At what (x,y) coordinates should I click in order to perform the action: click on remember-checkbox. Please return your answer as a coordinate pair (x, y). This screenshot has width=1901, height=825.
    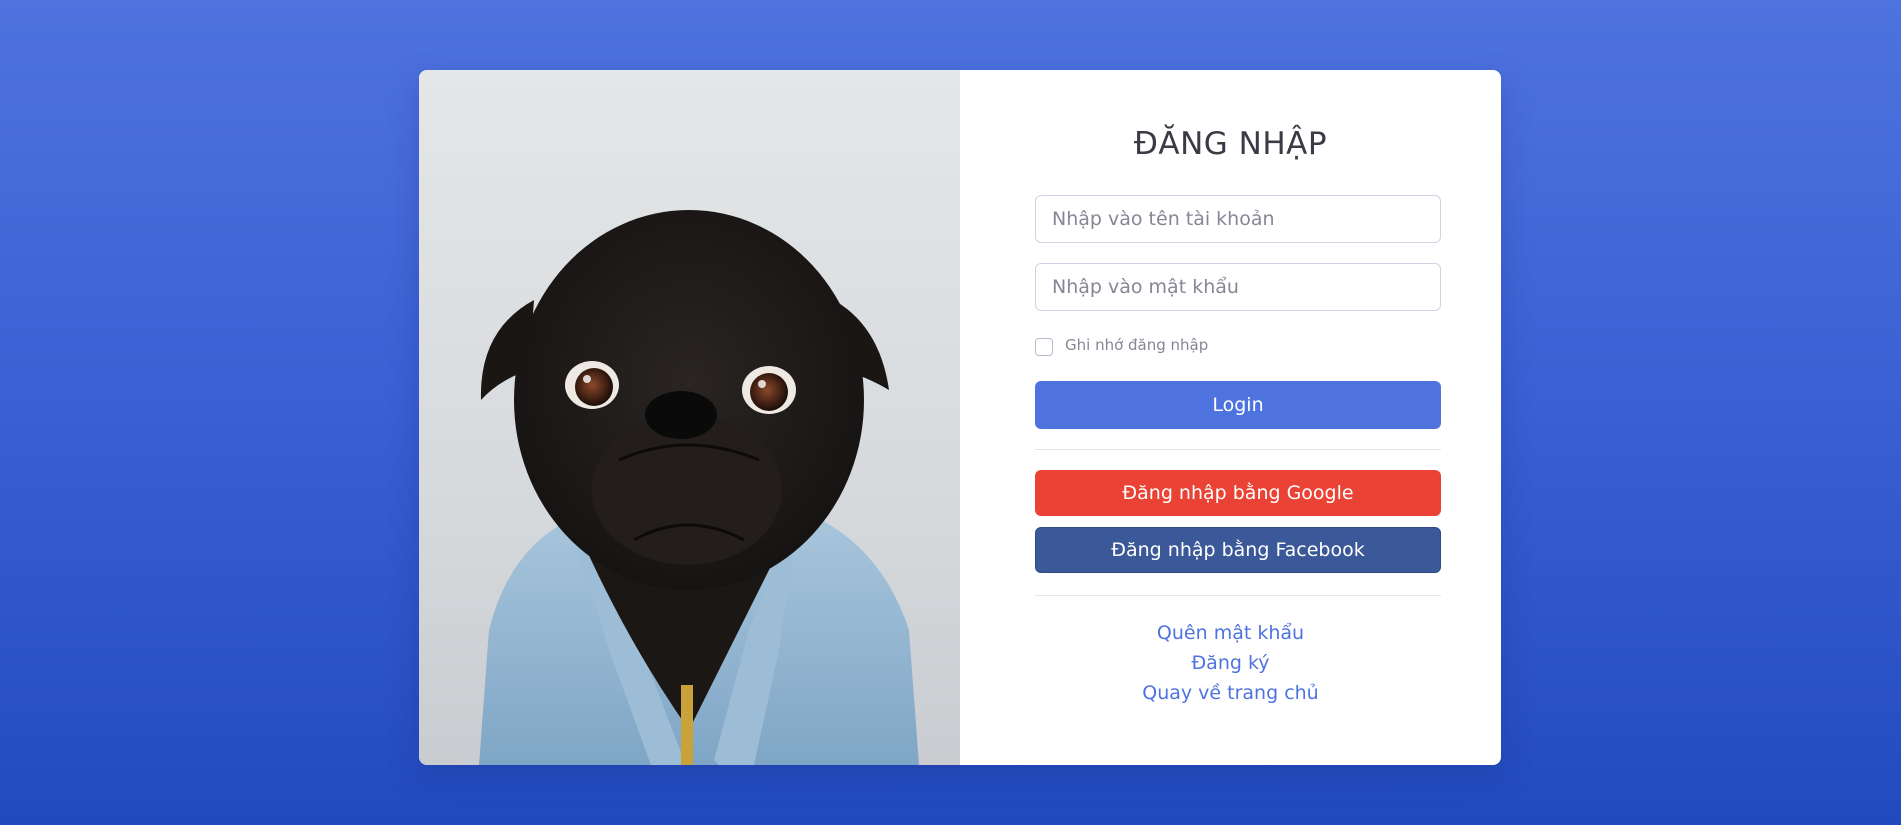
    Looking at the image, I should click on (1044, 347).